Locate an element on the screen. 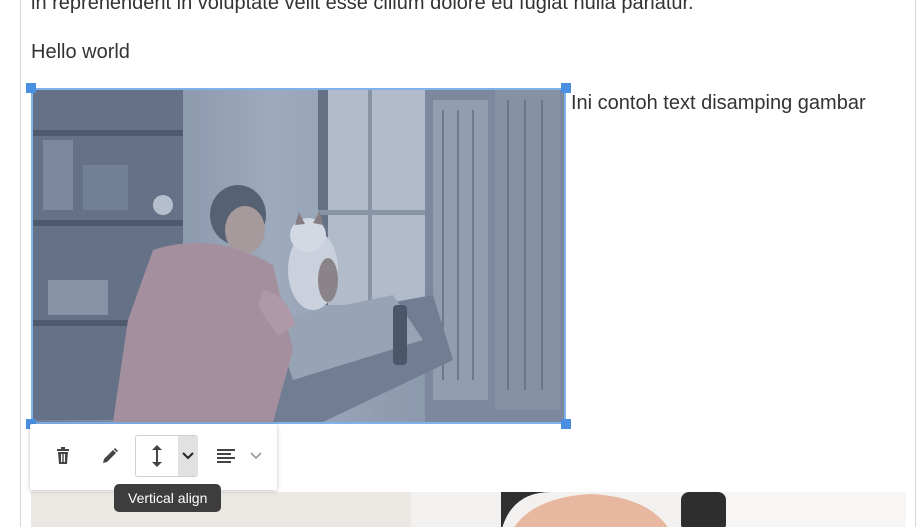  side-text-paragraph: Ini contoh text disamping gambar is located at coordinates (718, 103).